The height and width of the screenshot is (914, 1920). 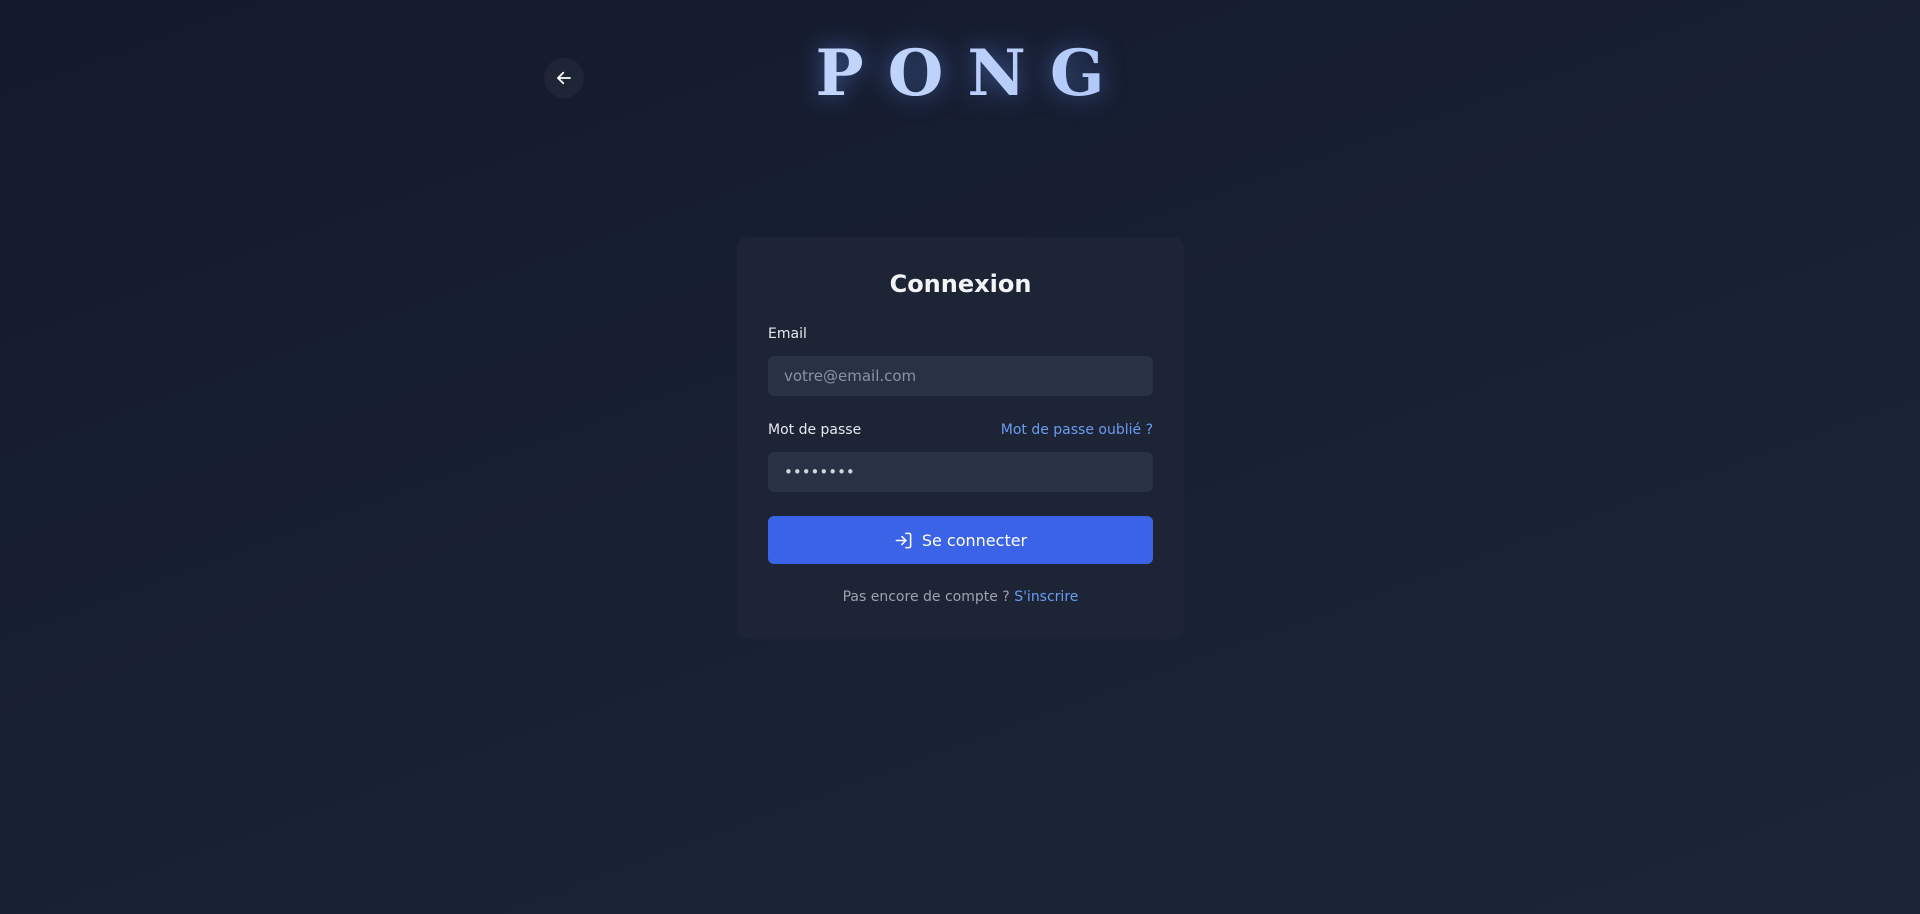 What do you see at coordinates (903, 540) in the screenshot?
I see `login-icon` at bounding box center [903, 540].